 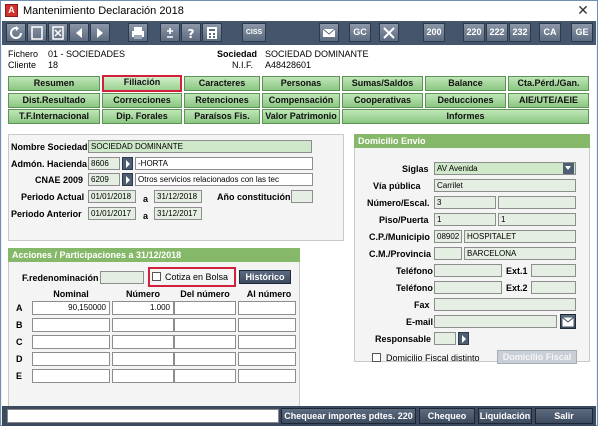 I want to click on tab-resumen: Resumen, so click(x=54, y=83).